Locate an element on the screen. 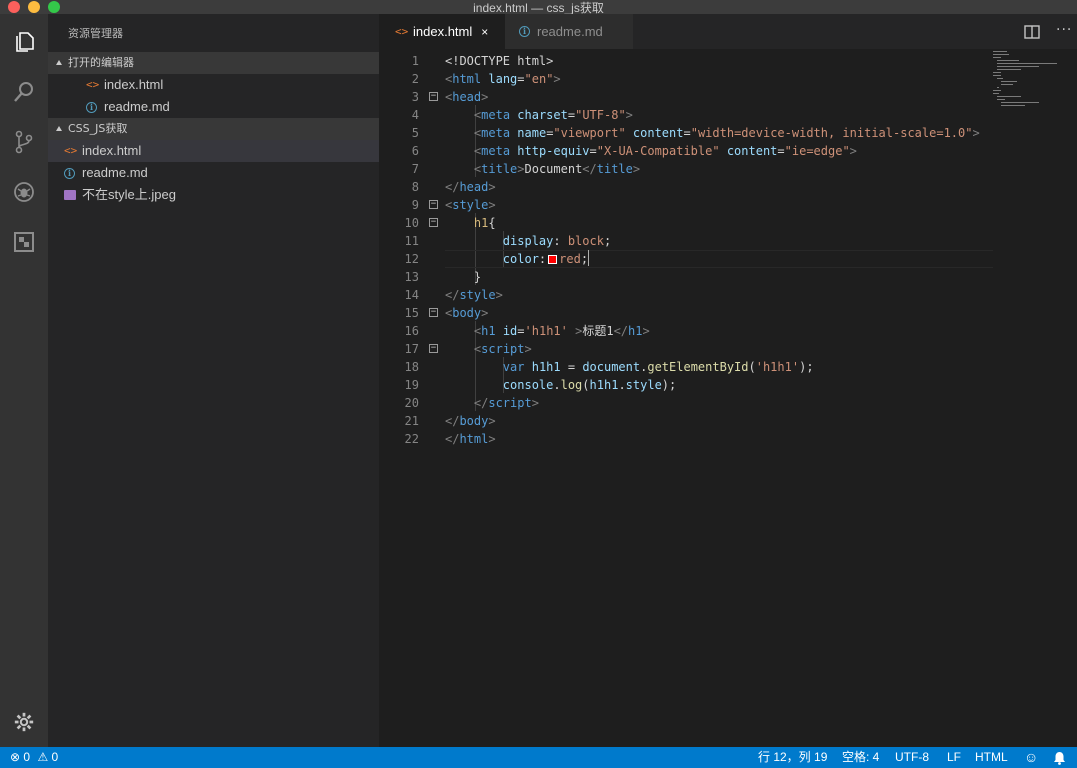  code-text: </script> is located at coordinates (492, 403).